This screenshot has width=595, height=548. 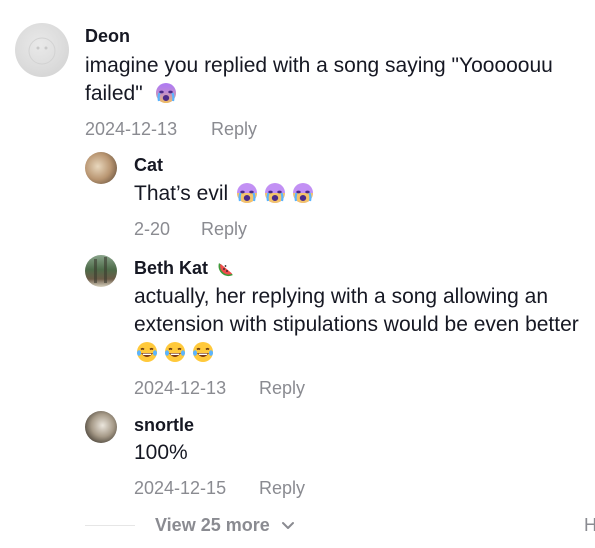 I want to click on reply-username-text: Beth Kat, so click(x=171, y=268).